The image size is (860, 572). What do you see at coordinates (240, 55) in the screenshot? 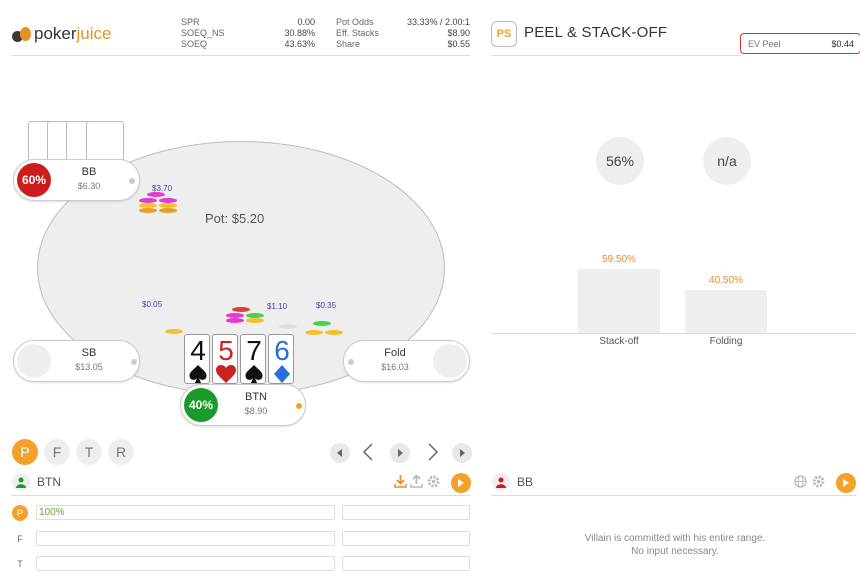
I see `header-divider` at bounding box center [240, 55].